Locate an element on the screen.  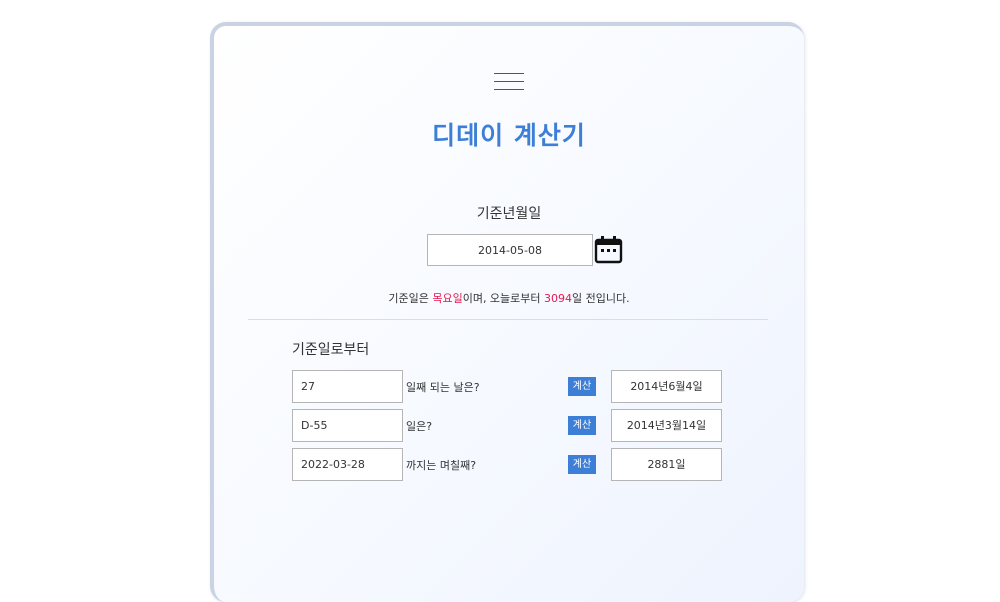
dday-result: 2014년3월14일 is located at coordinates (666, 425).